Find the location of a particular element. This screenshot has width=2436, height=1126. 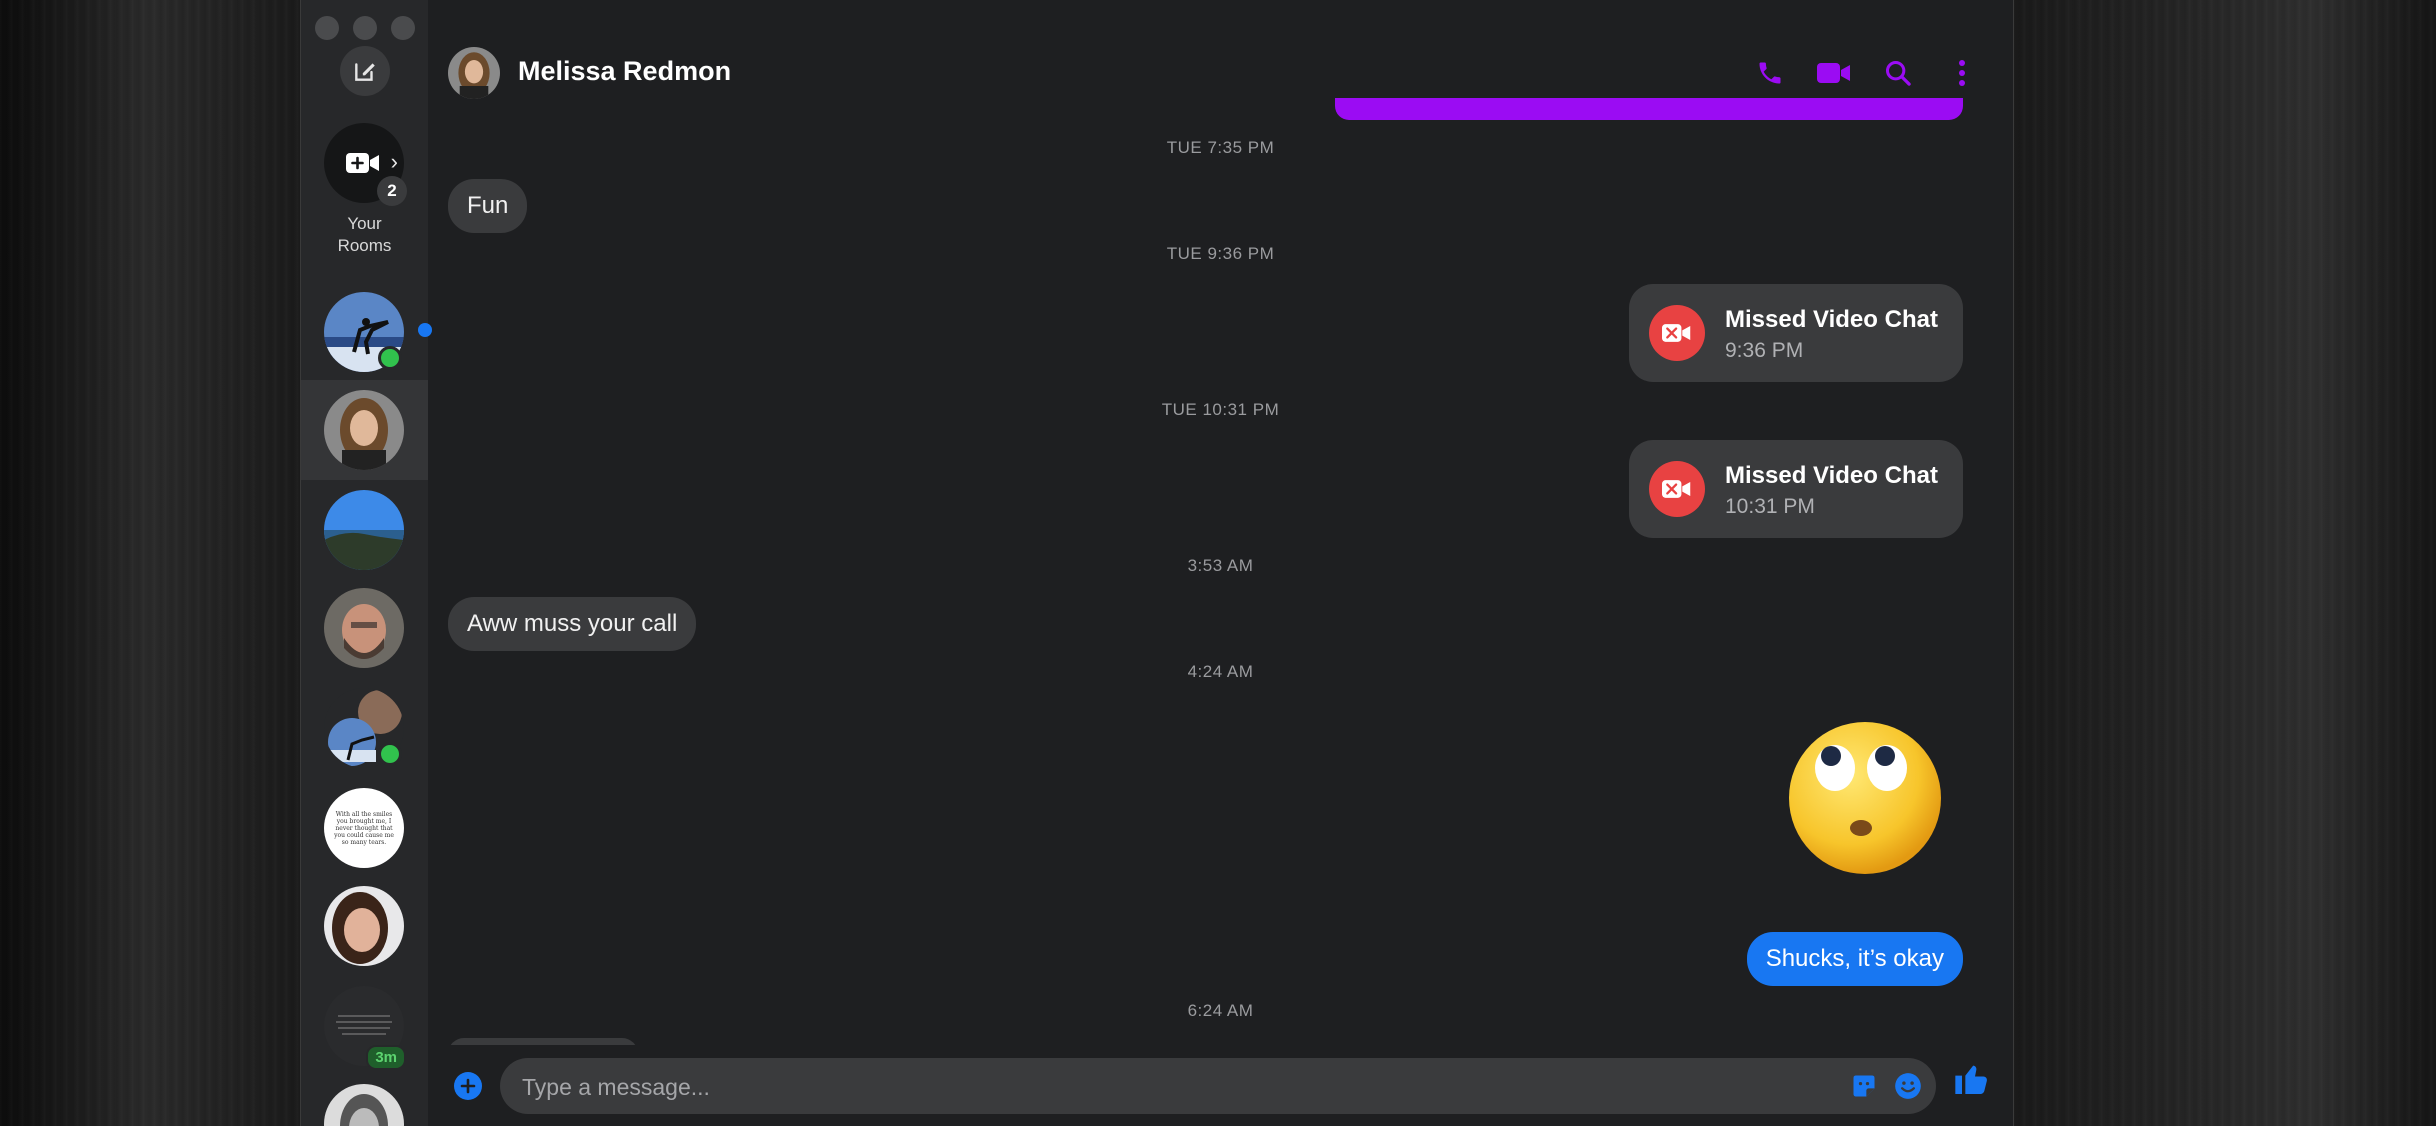

plus-icon is located at coordinates (468, 1086).